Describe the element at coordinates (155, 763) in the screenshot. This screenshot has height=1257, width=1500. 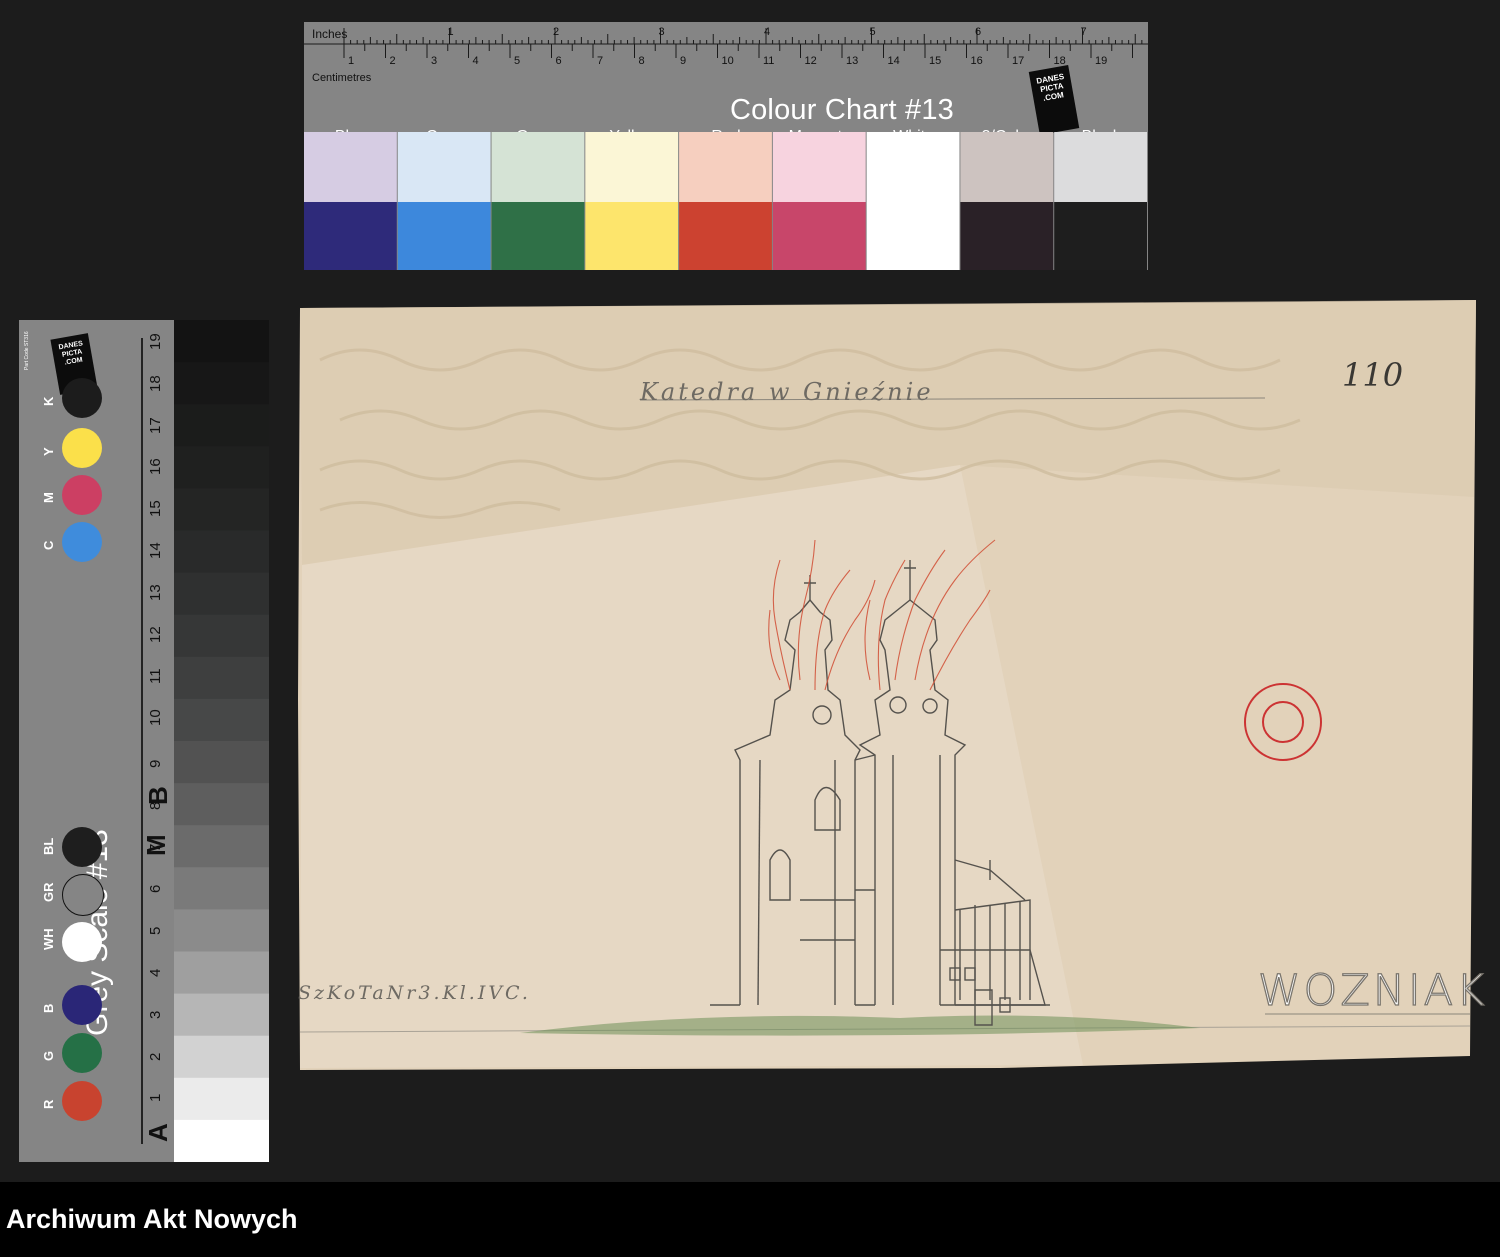
I see `step-number: 9` at that location.